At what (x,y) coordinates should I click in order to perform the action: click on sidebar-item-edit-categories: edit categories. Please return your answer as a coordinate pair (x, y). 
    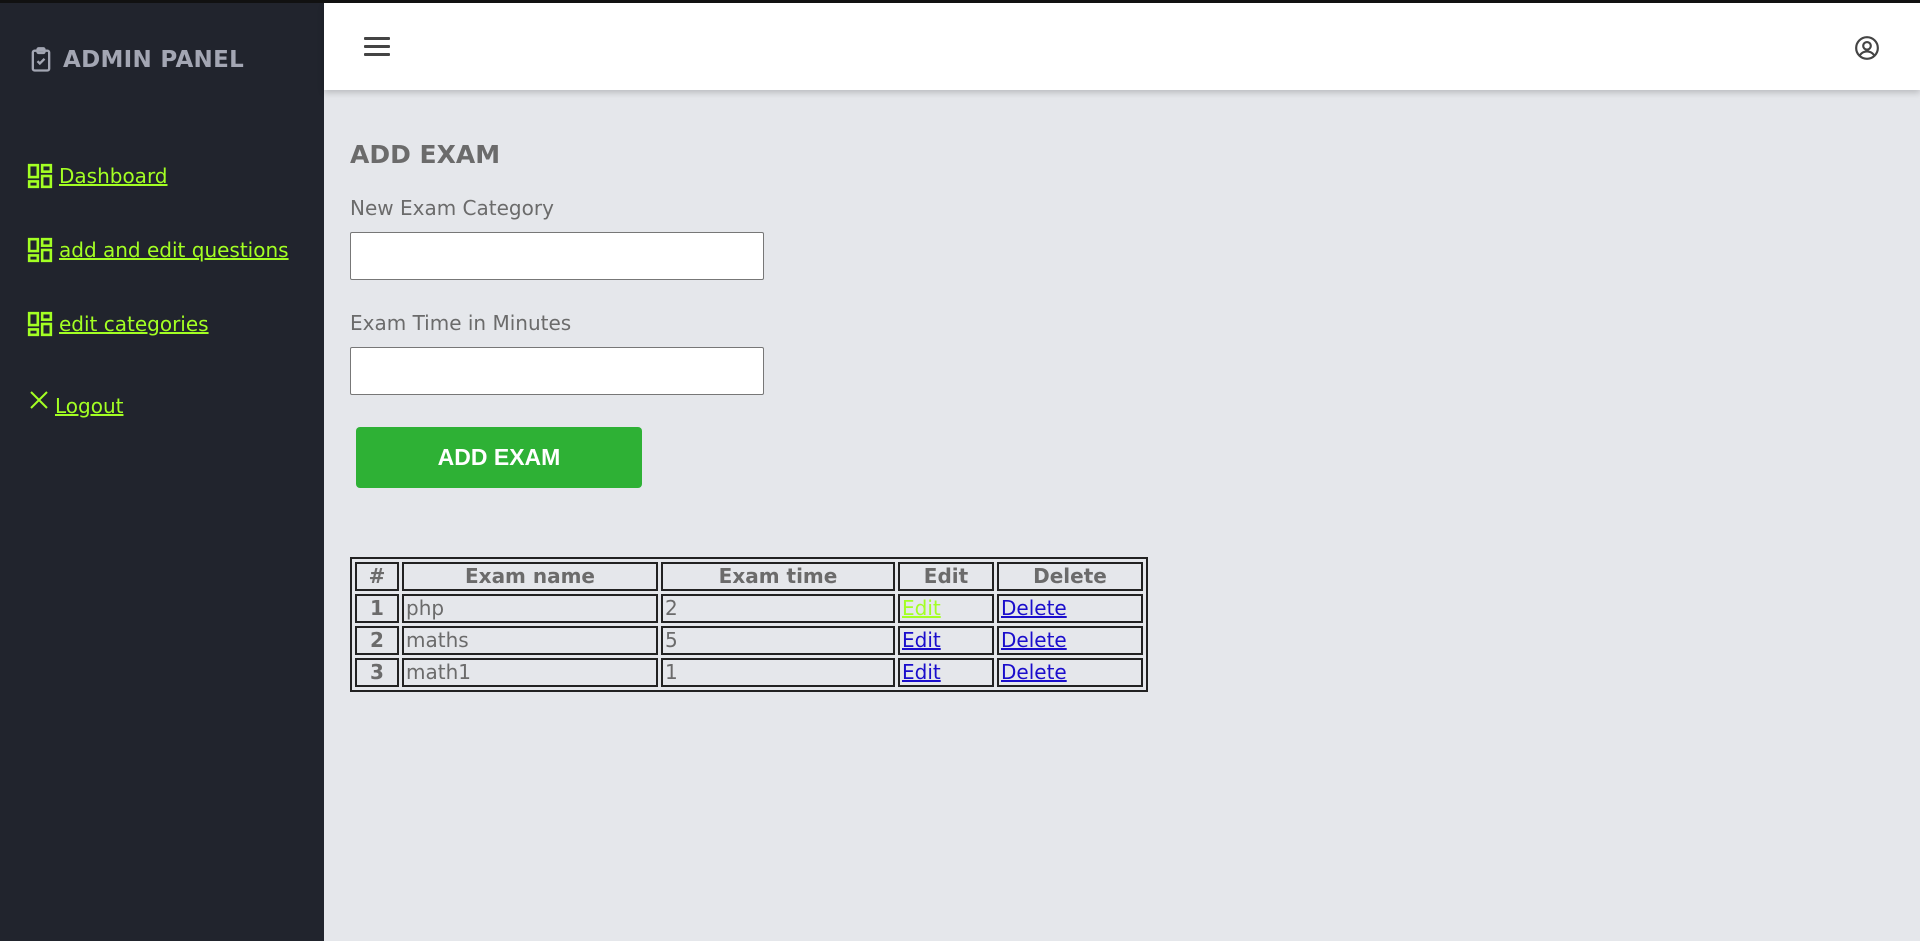
    Looking at the image, I should click on (118, 324).